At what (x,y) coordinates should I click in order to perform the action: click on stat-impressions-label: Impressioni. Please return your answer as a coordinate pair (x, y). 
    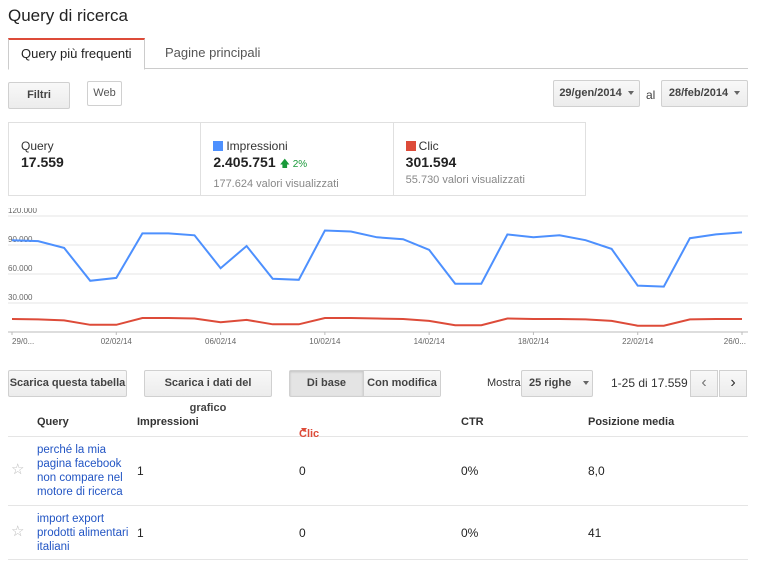
    Looking at the image, I should click on (257, 146).